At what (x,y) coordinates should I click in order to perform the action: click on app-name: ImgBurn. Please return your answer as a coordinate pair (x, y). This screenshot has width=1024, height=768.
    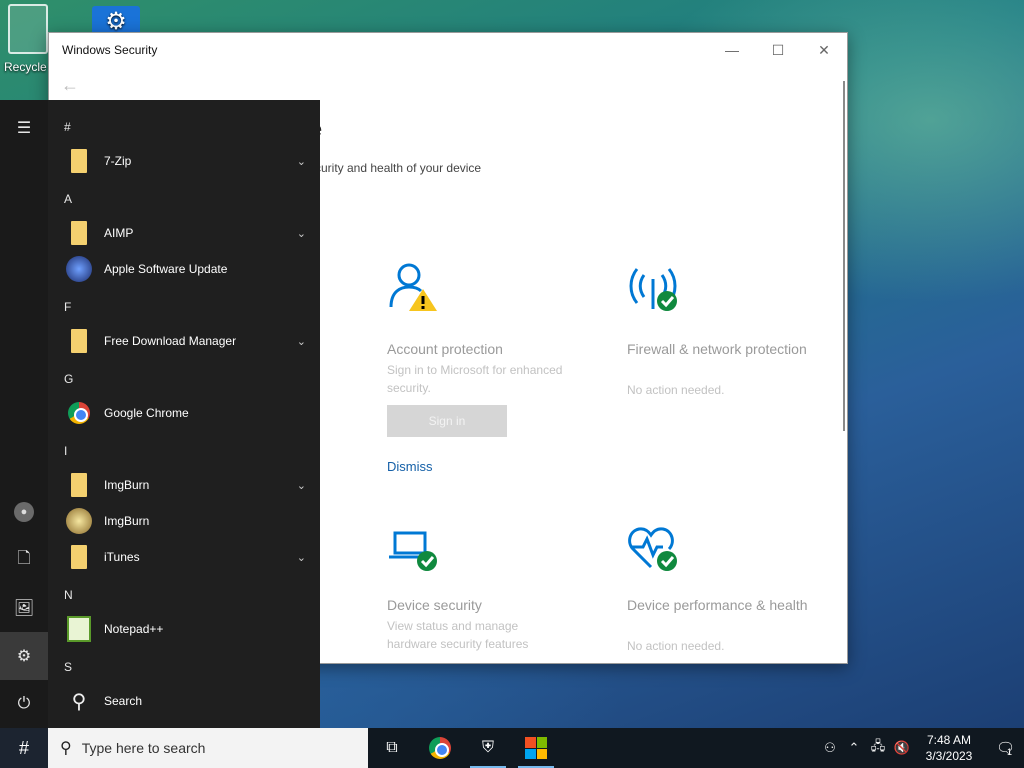
    Looking at the image, I should click on (127, 485).